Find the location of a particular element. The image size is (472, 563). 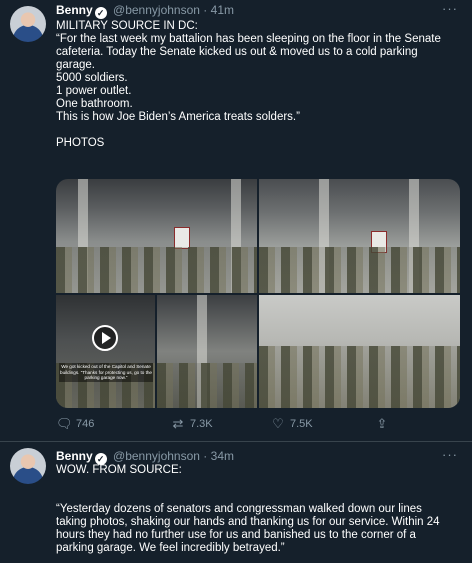

tweet-header: Benny ✓ @bennyjohnson · 34m is located at coordinates (145, 457).